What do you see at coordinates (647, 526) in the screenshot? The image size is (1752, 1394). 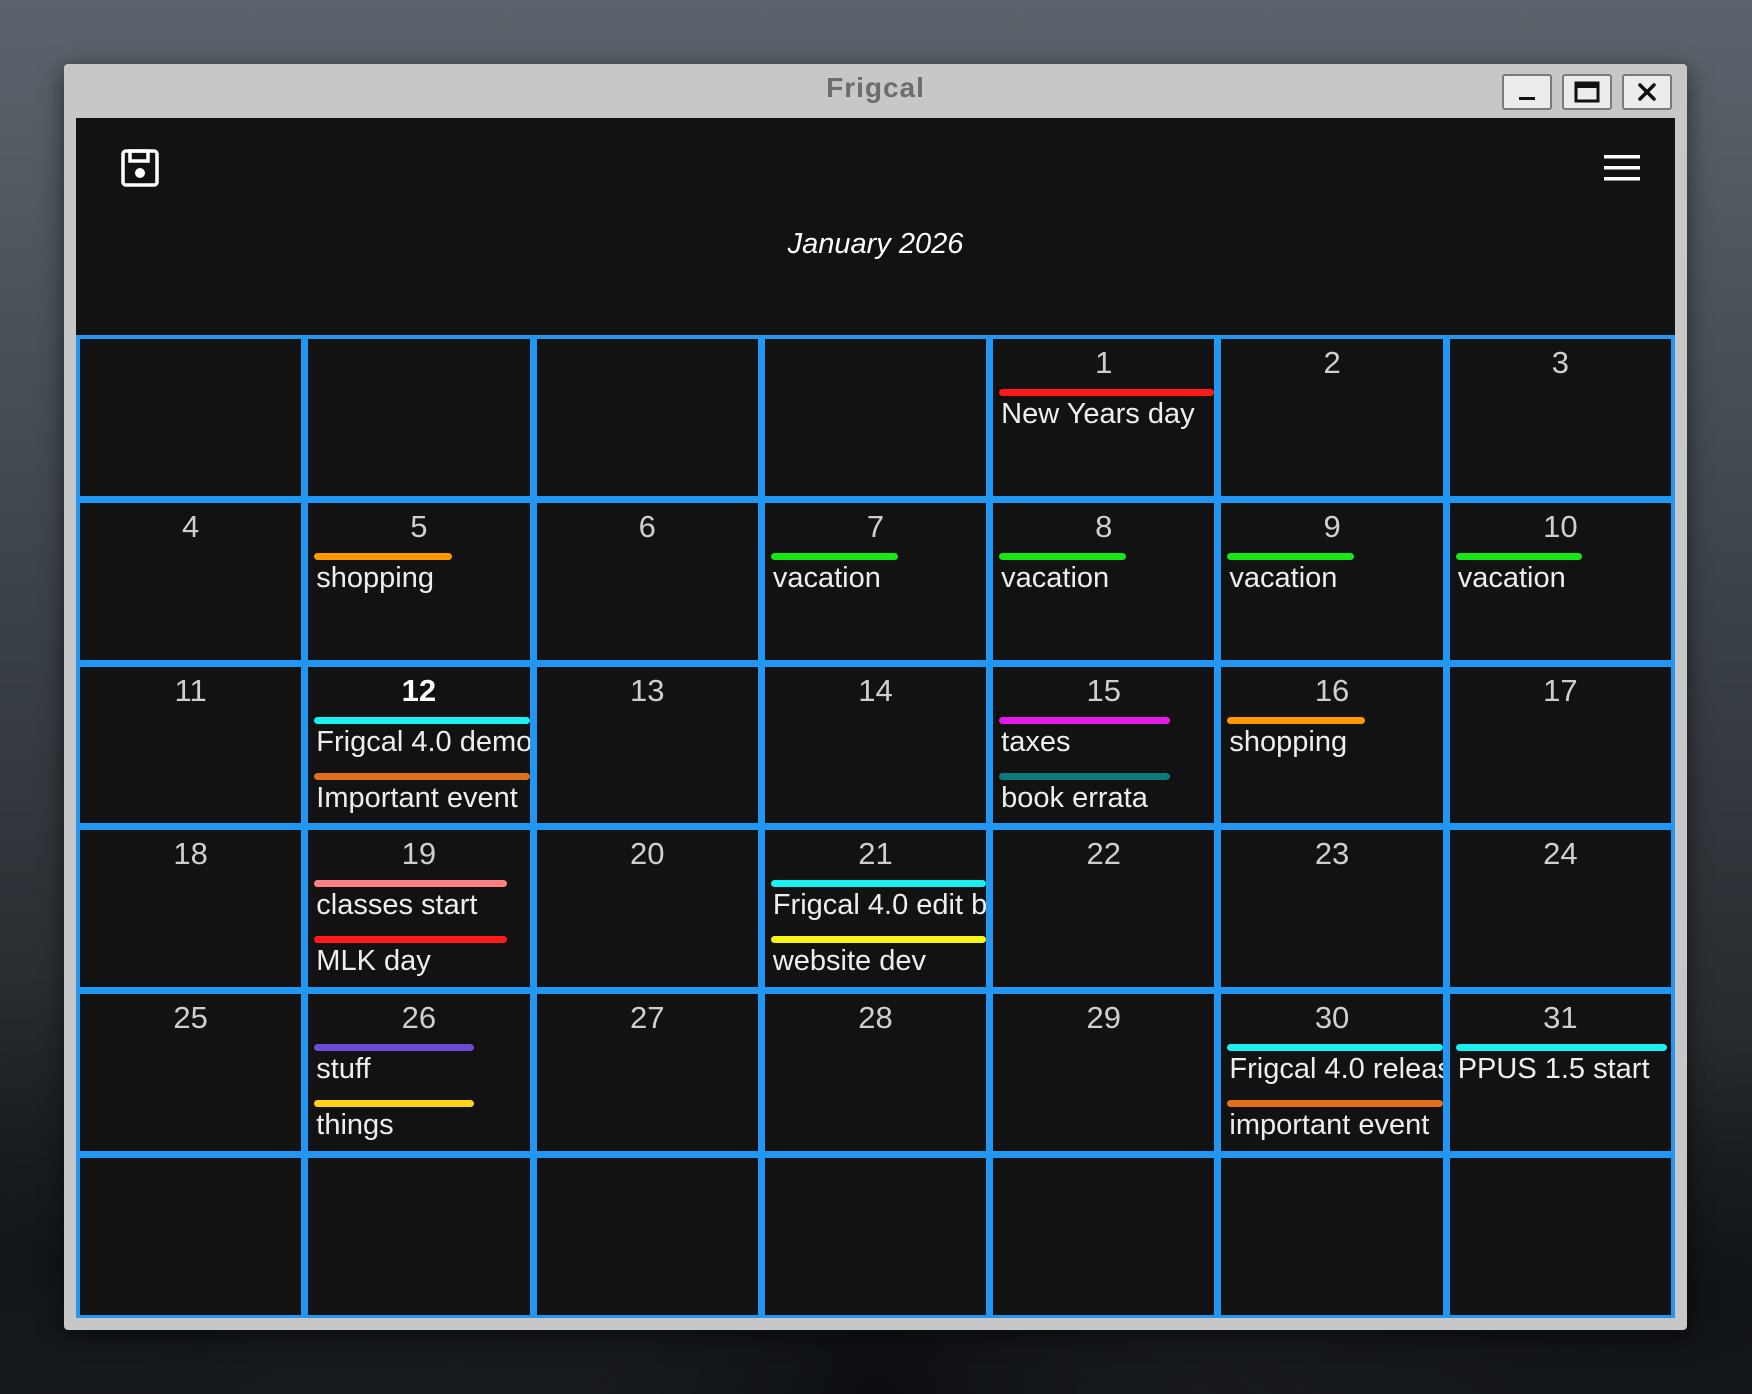 I see `day-number: 6` at bounding box center [647, 526].